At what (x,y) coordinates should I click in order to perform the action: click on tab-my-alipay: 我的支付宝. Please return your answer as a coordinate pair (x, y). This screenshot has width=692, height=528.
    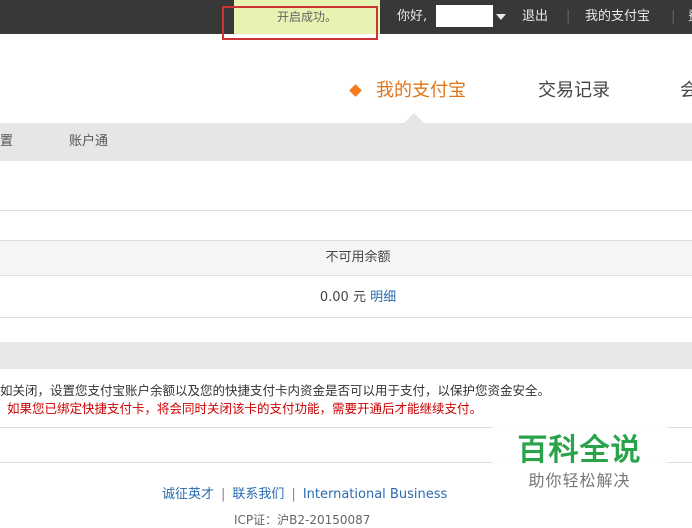
    Looking at the image, I should click on (421, 91).